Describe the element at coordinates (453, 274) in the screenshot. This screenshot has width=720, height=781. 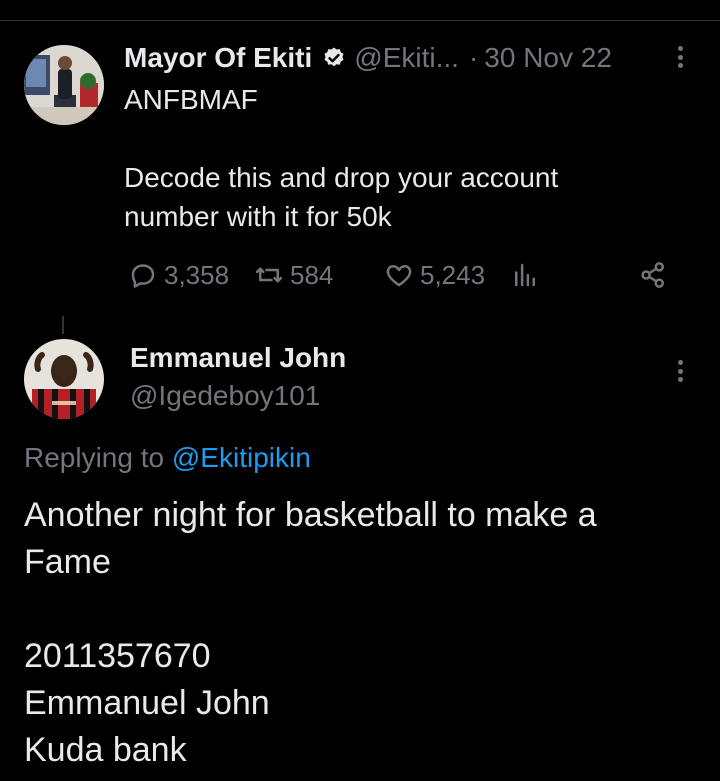
I see `like-count: 5,243` at that location.